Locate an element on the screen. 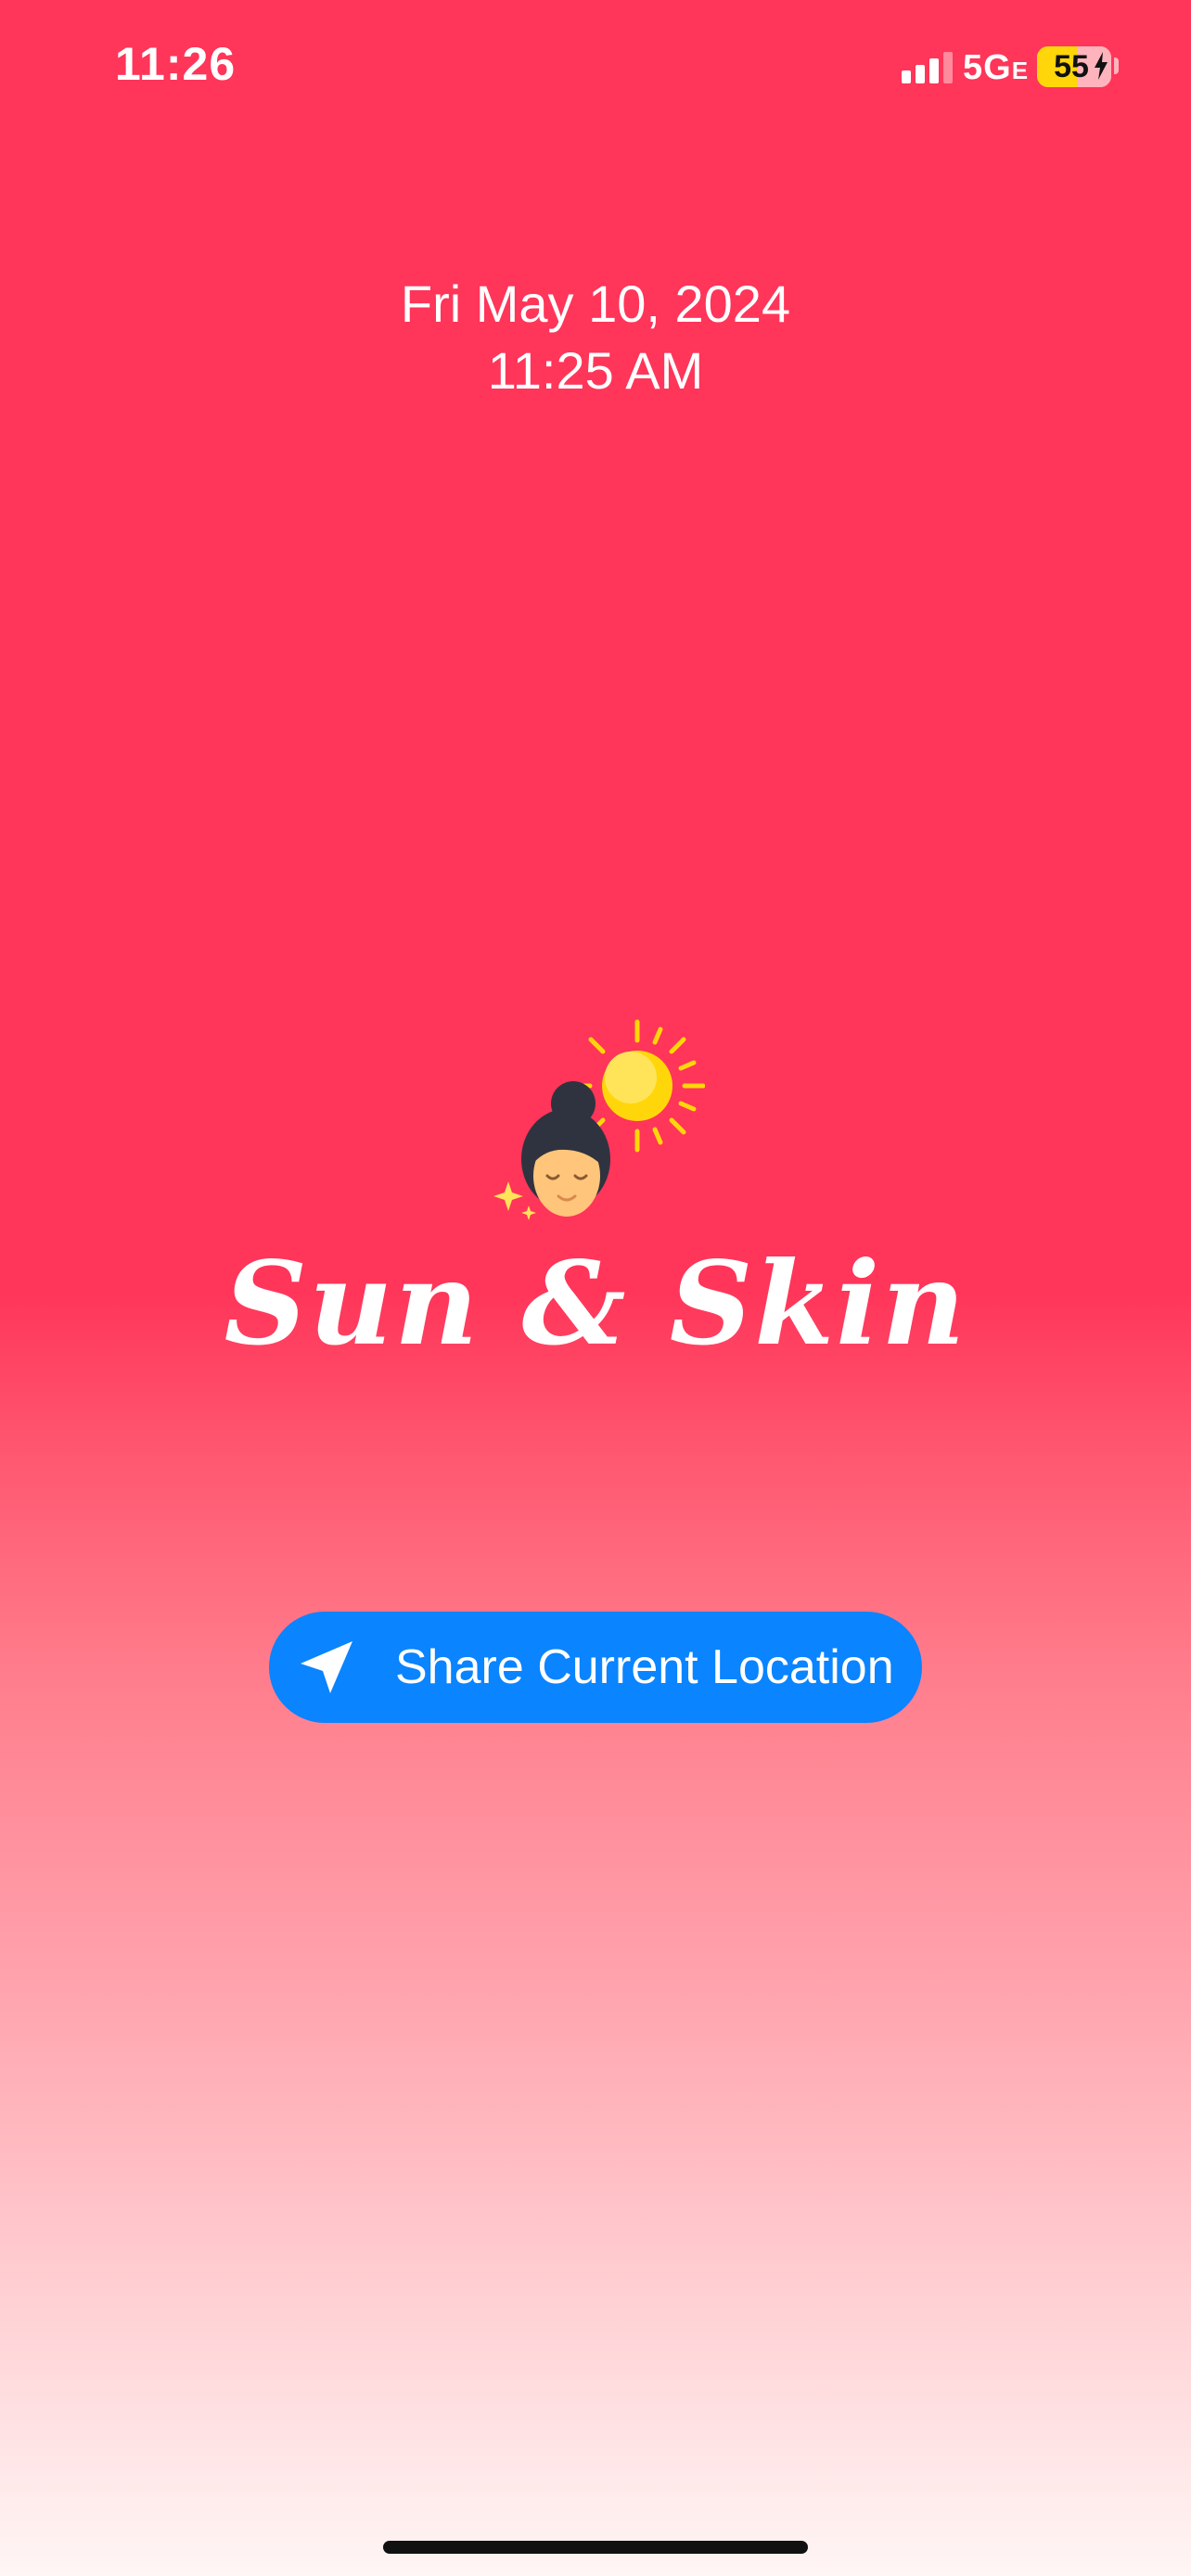 This screenshot has width=1191, height=2576. battery-terminal is located at coordinates (1116, 66).